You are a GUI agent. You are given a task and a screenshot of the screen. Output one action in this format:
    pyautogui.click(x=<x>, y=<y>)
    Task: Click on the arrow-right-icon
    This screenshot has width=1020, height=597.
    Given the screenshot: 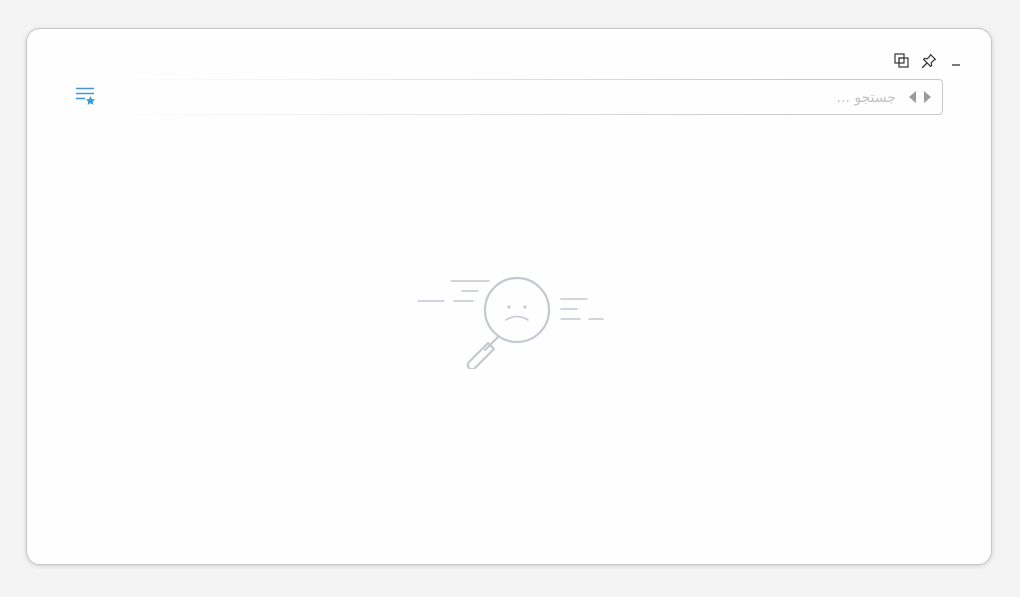 What is the action you would take?
    pyautogui.click(x=927, y=97)
    